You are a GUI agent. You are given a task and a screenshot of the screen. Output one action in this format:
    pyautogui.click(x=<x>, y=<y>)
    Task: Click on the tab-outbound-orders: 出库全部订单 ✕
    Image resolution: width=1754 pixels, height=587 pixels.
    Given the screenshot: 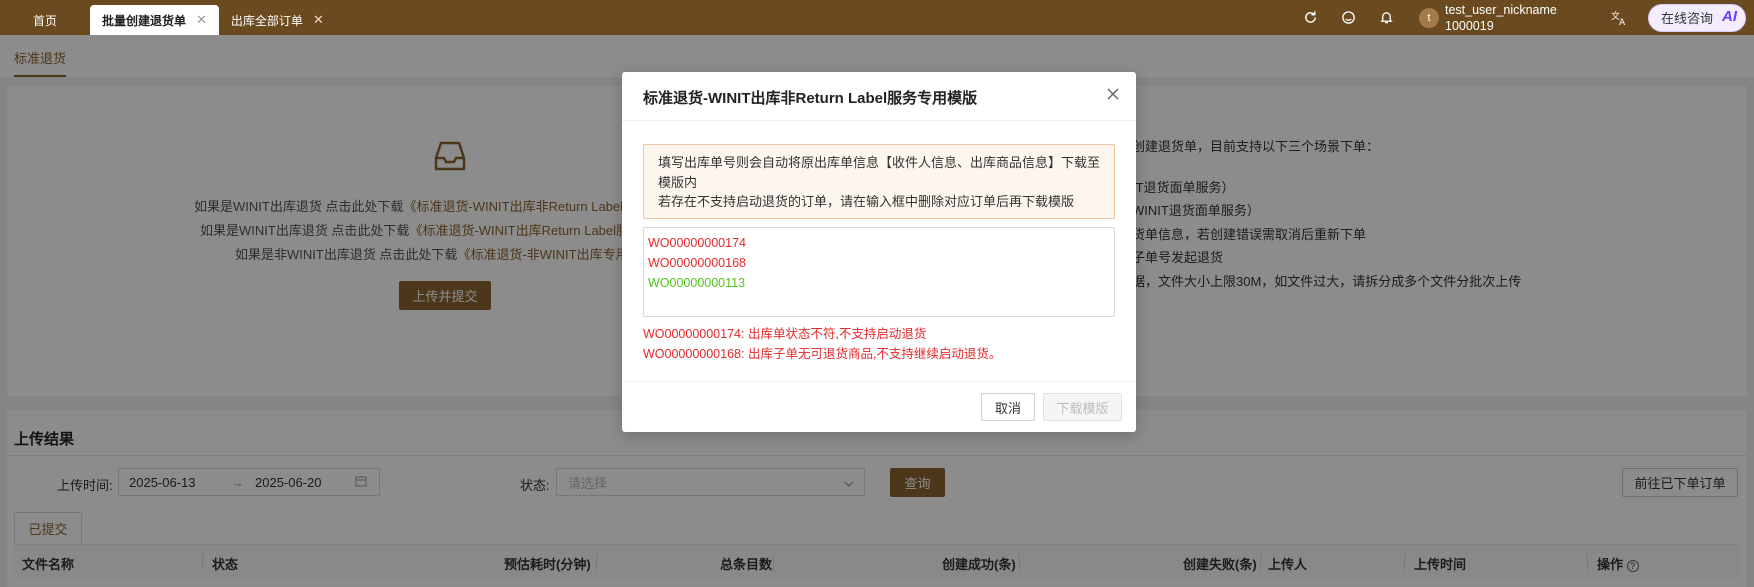 What is the action you would take?
    pyautogui.click(x=277, y=20)
    